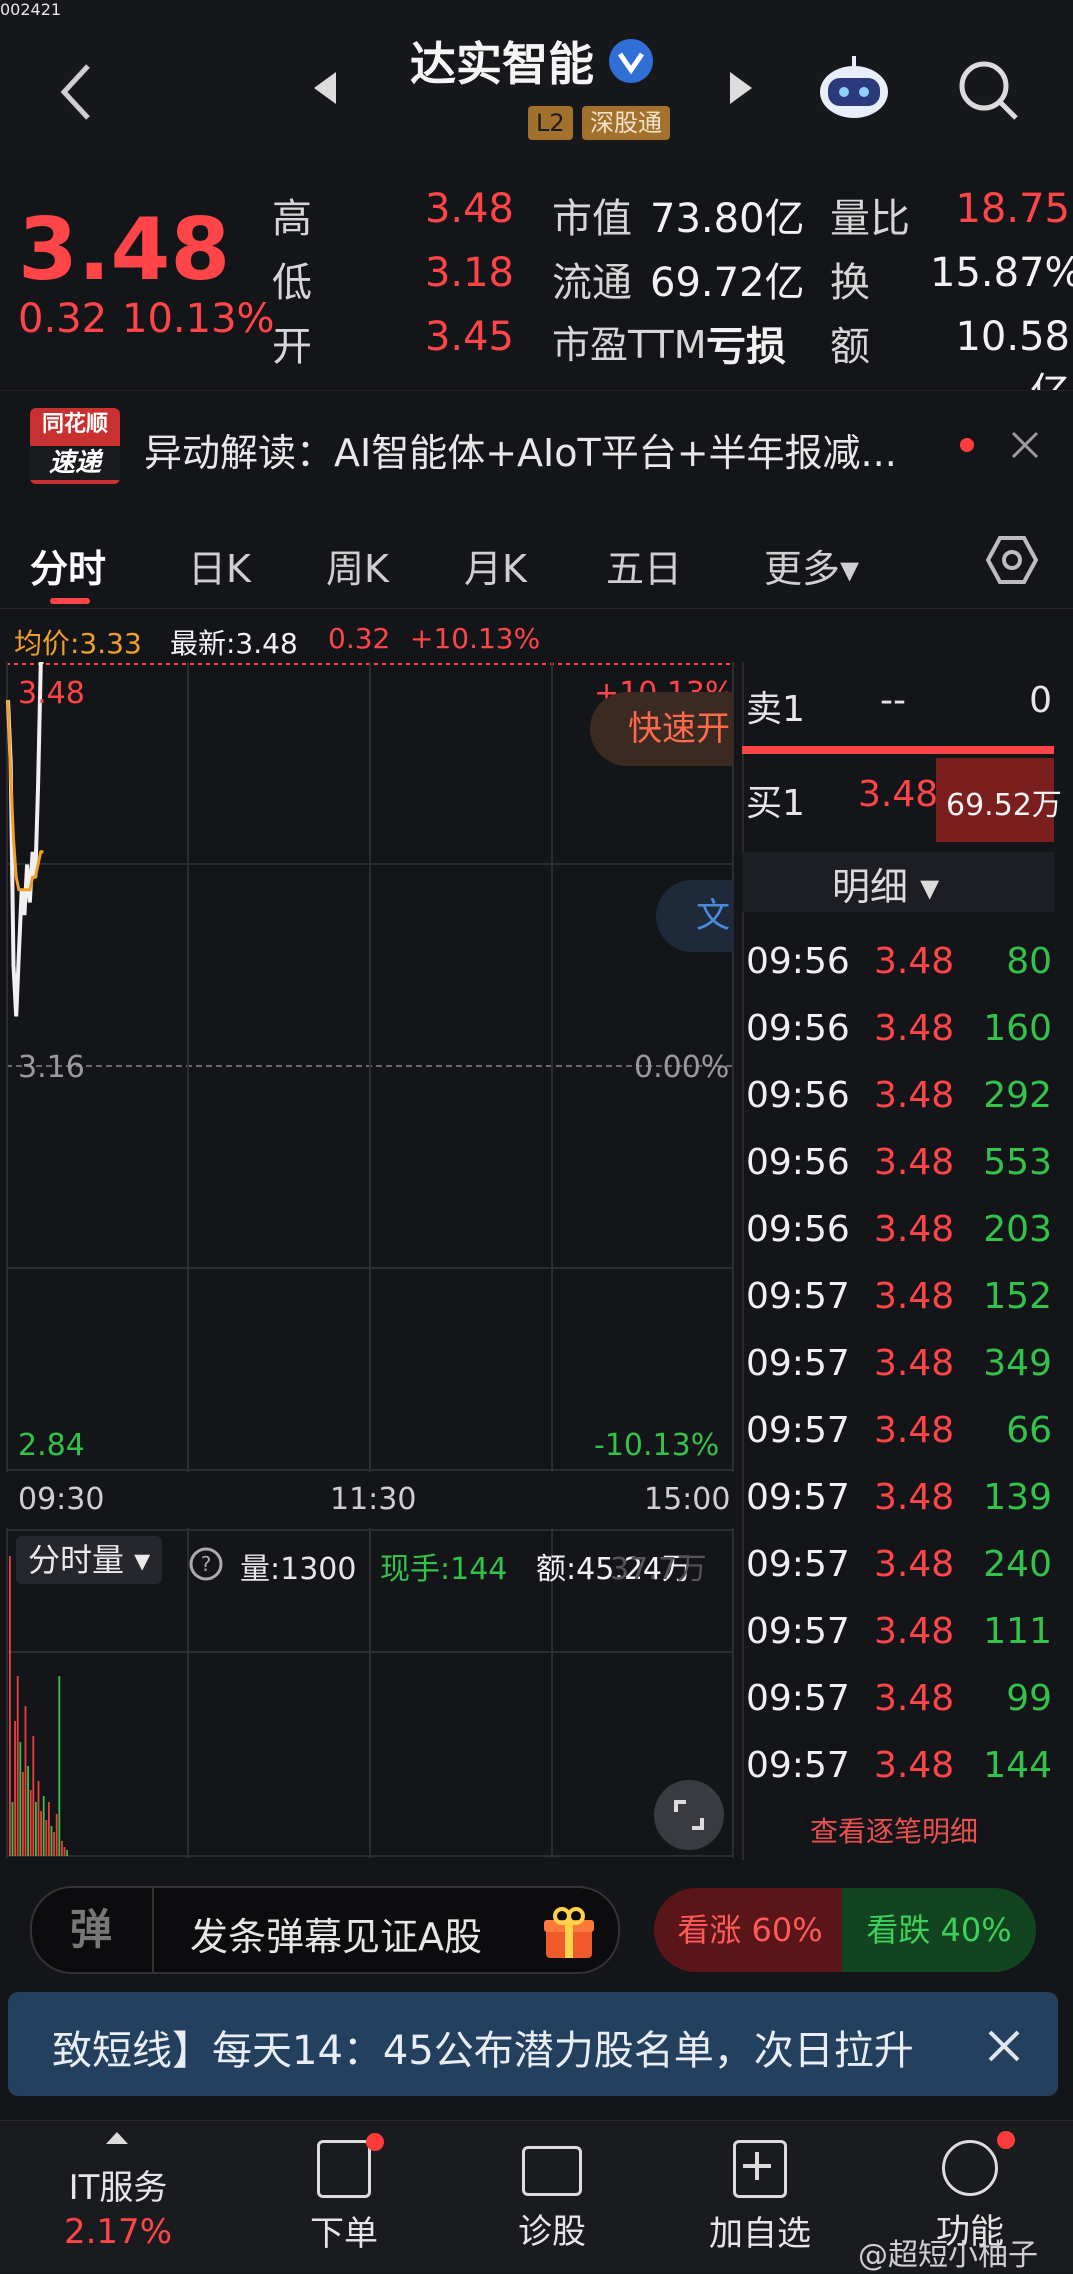 The width and height of the screenshot is (1073, 2274). What do you see at coordinates (68, 565) in the screenshot?
I see `tab-intraday: 分时` at bounding box center [68, 565].